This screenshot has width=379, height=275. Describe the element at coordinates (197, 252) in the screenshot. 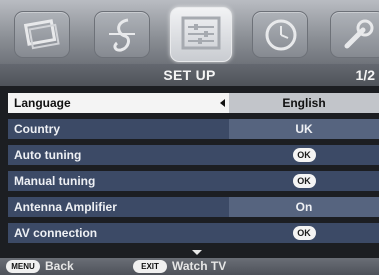

I see `scroll-down-icon` at that location.